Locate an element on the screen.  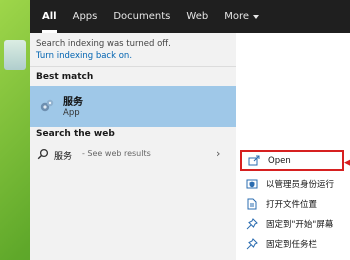
pin-icon is located at coordinates (252, 223).